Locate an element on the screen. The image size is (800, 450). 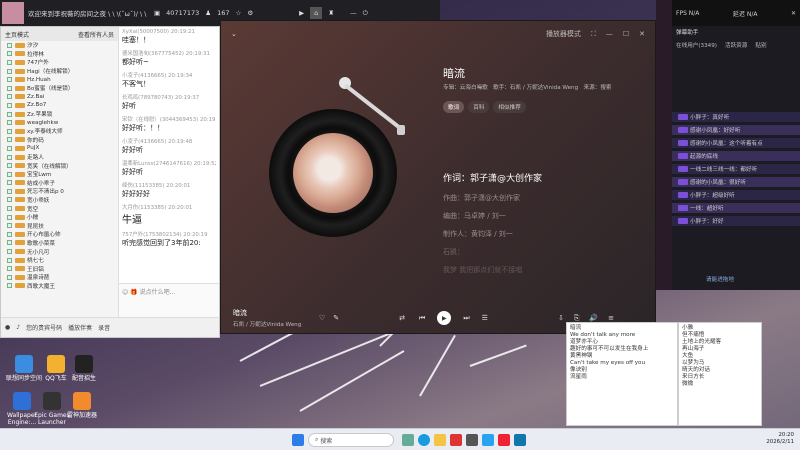
play-button: ▶ is located at coordinates (444, 318).